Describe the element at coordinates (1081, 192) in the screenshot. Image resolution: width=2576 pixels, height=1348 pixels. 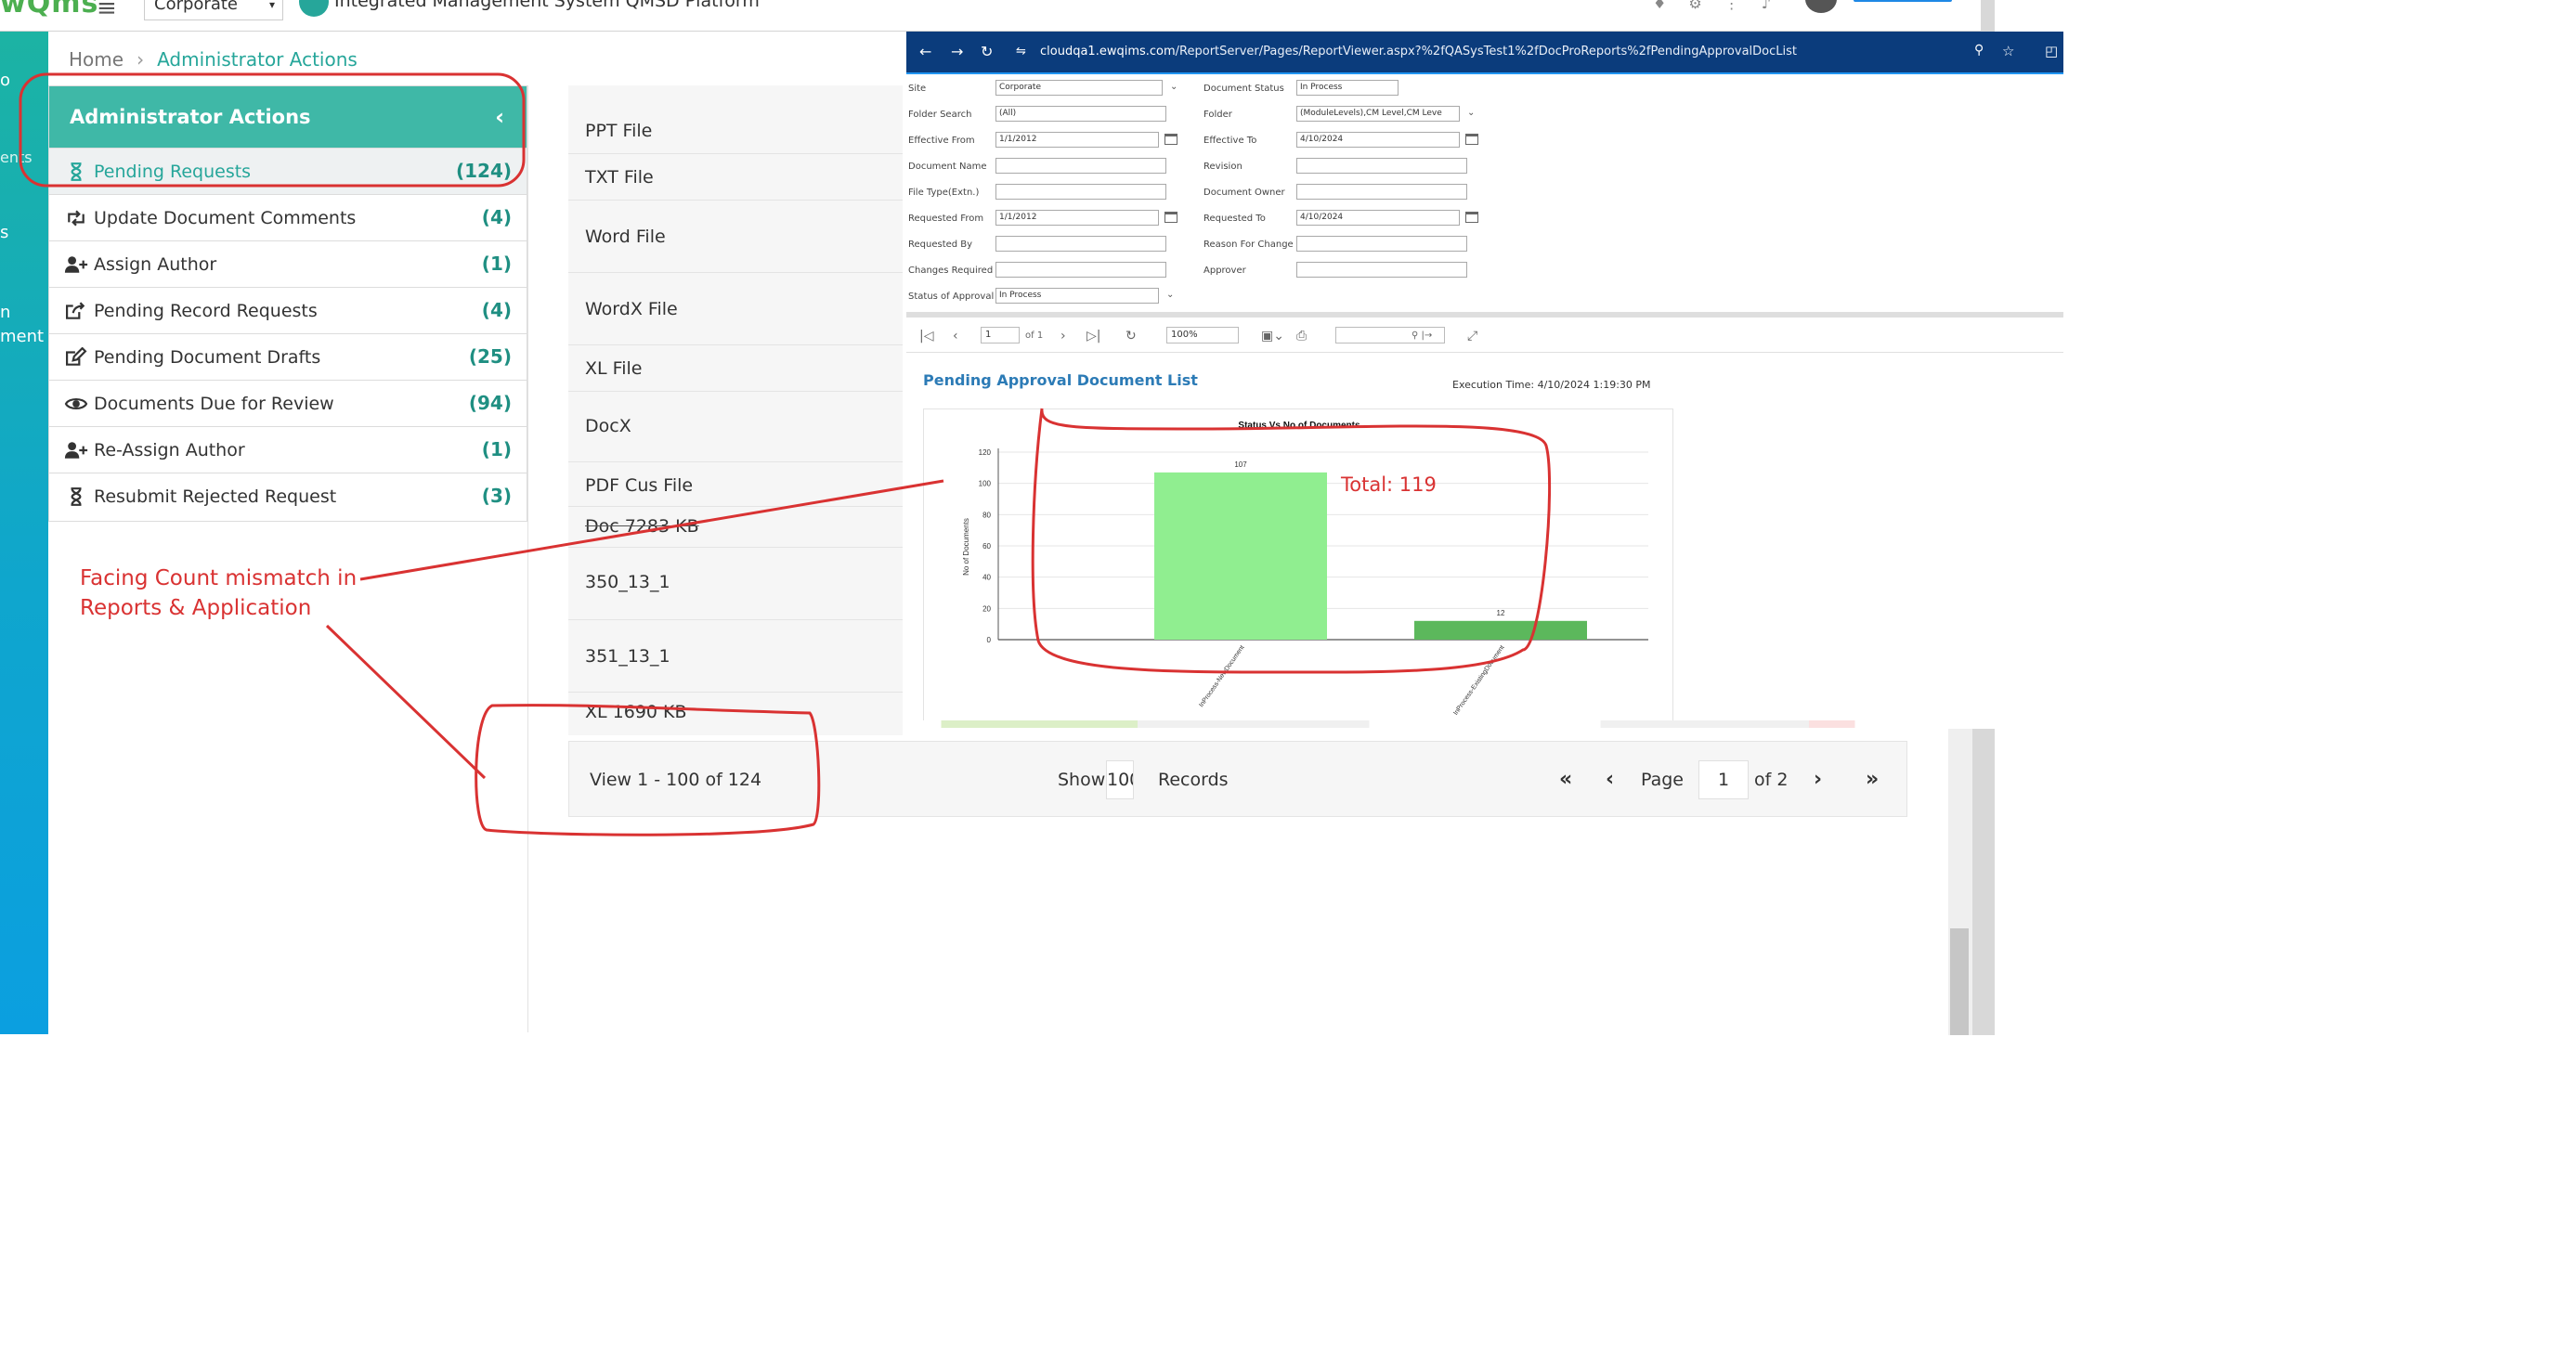
I see `file-type-input` at that location.